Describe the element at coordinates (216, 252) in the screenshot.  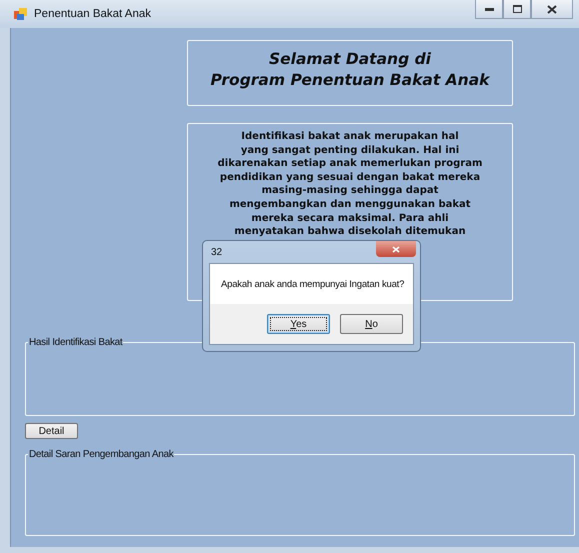
I see `dialog-title: 32` at that location.